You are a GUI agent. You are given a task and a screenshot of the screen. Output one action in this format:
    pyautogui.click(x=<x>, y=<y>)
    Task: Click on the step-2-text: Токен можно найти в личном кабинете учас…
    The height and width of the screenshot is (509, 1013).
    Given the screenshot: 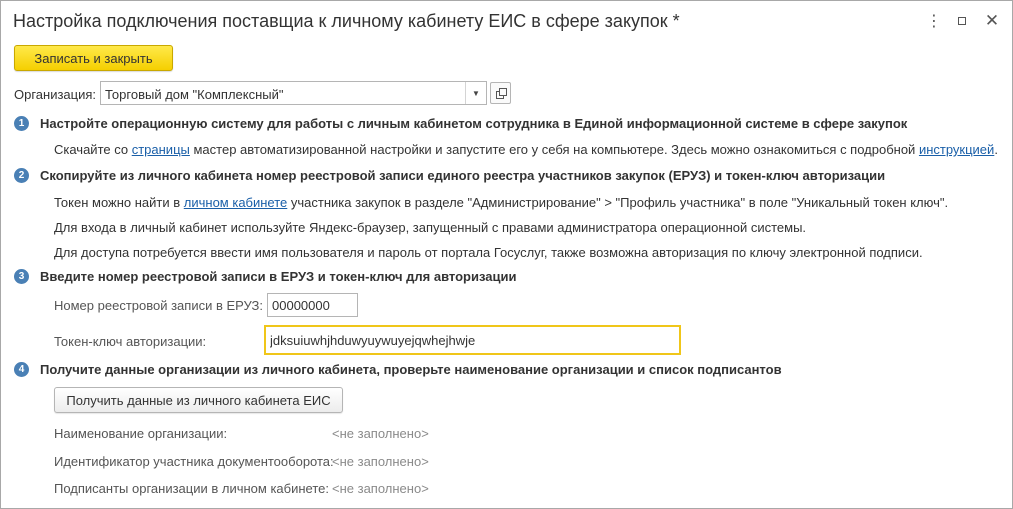 What is the action you would take?
    pyautogui.click(x=501, y=202)
    